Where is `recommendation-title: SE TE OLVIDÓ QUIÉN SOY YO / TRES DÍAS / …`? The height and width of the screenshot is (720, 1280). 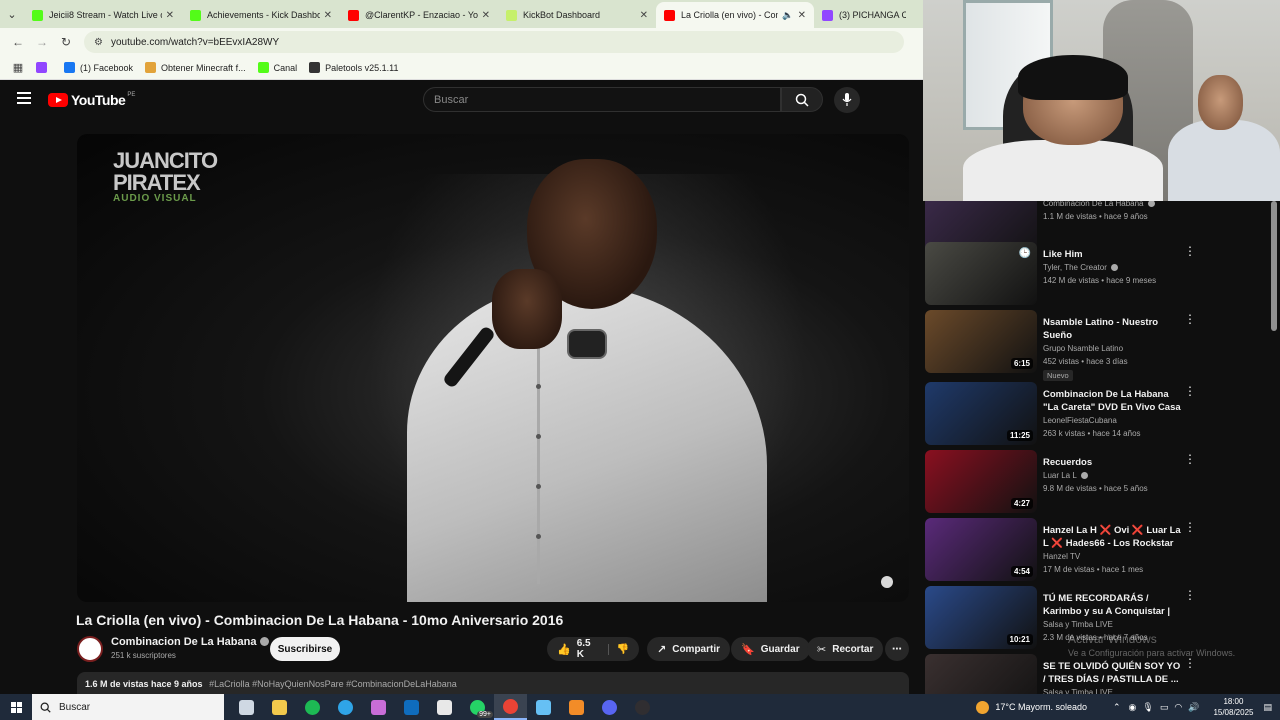 recommendation-title: SE TE OLVIDÓ QUIÉN SOY YO / TRES DÍAS / … is located at coordinates (1113, 673).